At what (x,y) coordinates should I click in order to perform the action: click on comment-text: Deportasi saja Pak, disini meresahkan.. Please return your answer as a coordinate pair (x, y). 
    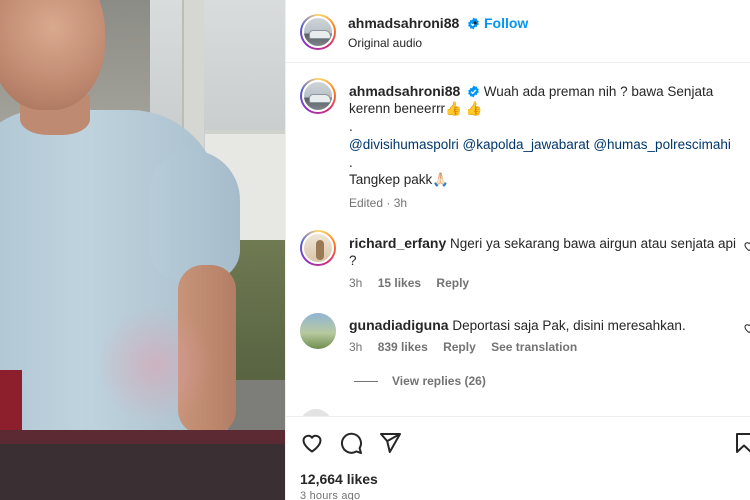
    Looking at the image, I should click on (569, 325).